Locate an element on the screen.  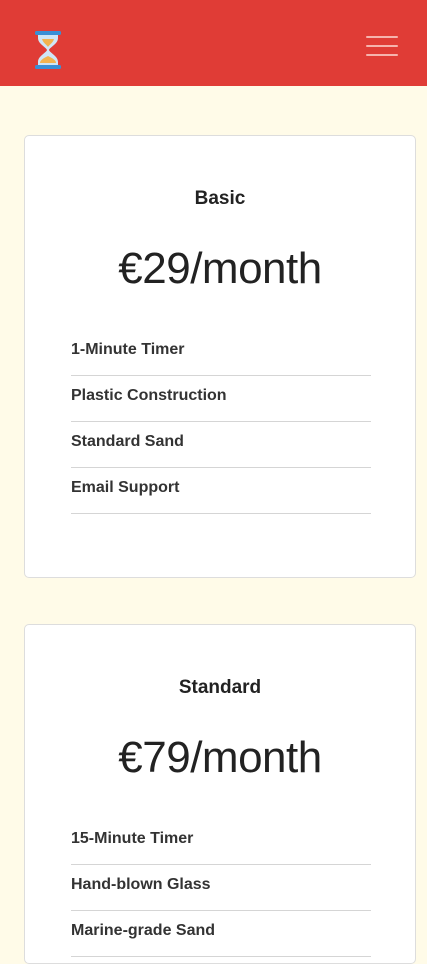
hamburger-menu-icon is located at coordinates (382, 46).